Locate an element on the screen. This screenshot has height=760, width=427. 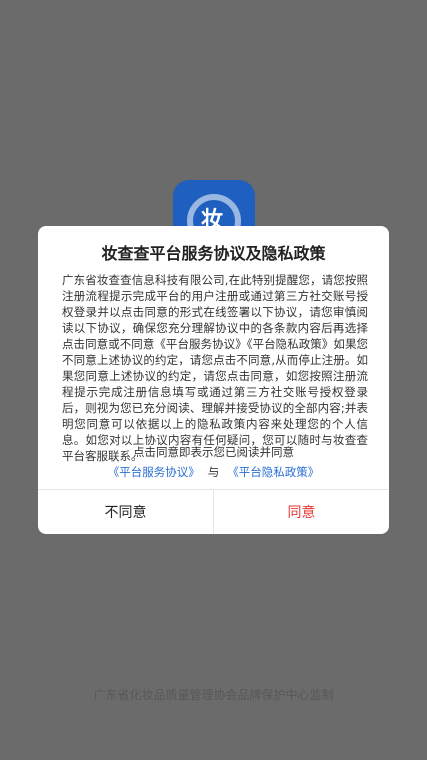
agree-button: 同意 is located at coordinates (301, 512).